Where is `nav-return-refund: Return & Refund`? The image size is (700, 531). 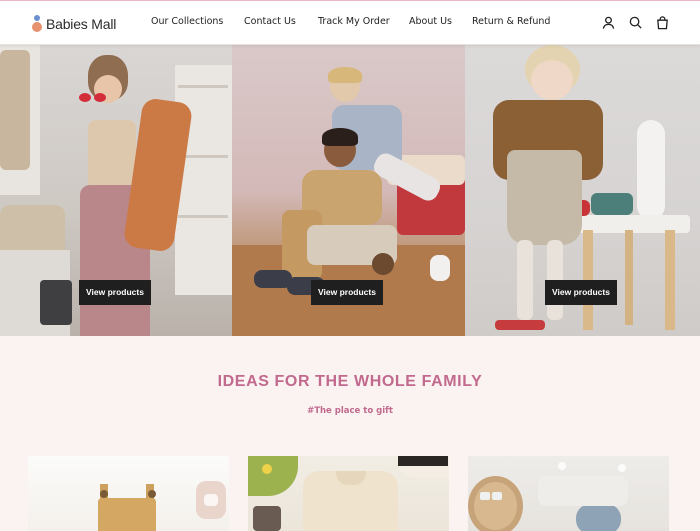
nav-return-refund: Return & Refund is located at coordinates (511, 21).